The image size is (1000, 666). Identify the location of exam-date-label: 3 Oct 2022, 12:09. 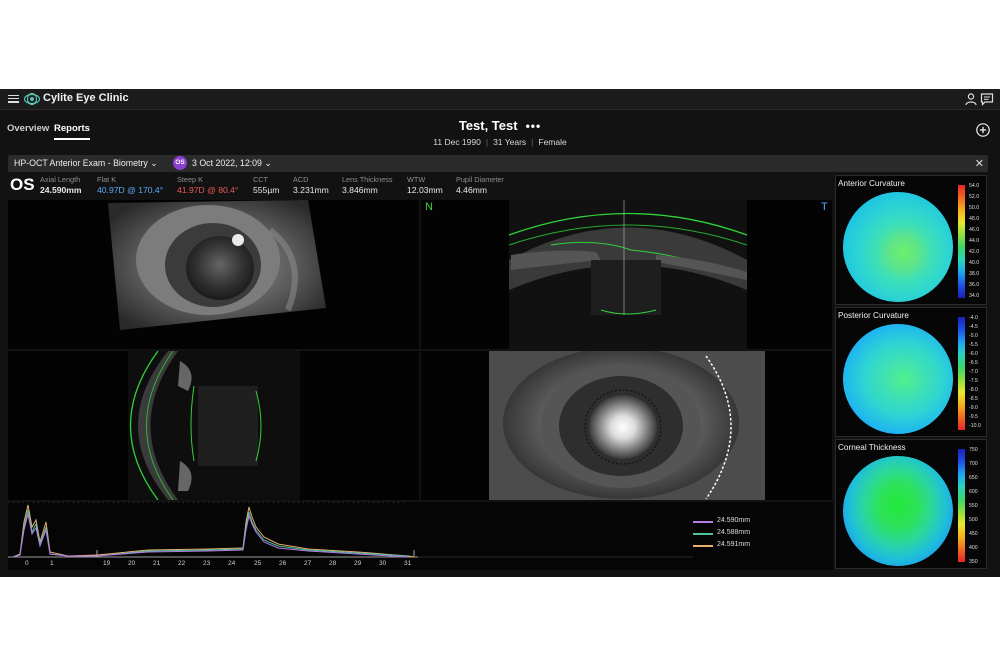
(227, 163).